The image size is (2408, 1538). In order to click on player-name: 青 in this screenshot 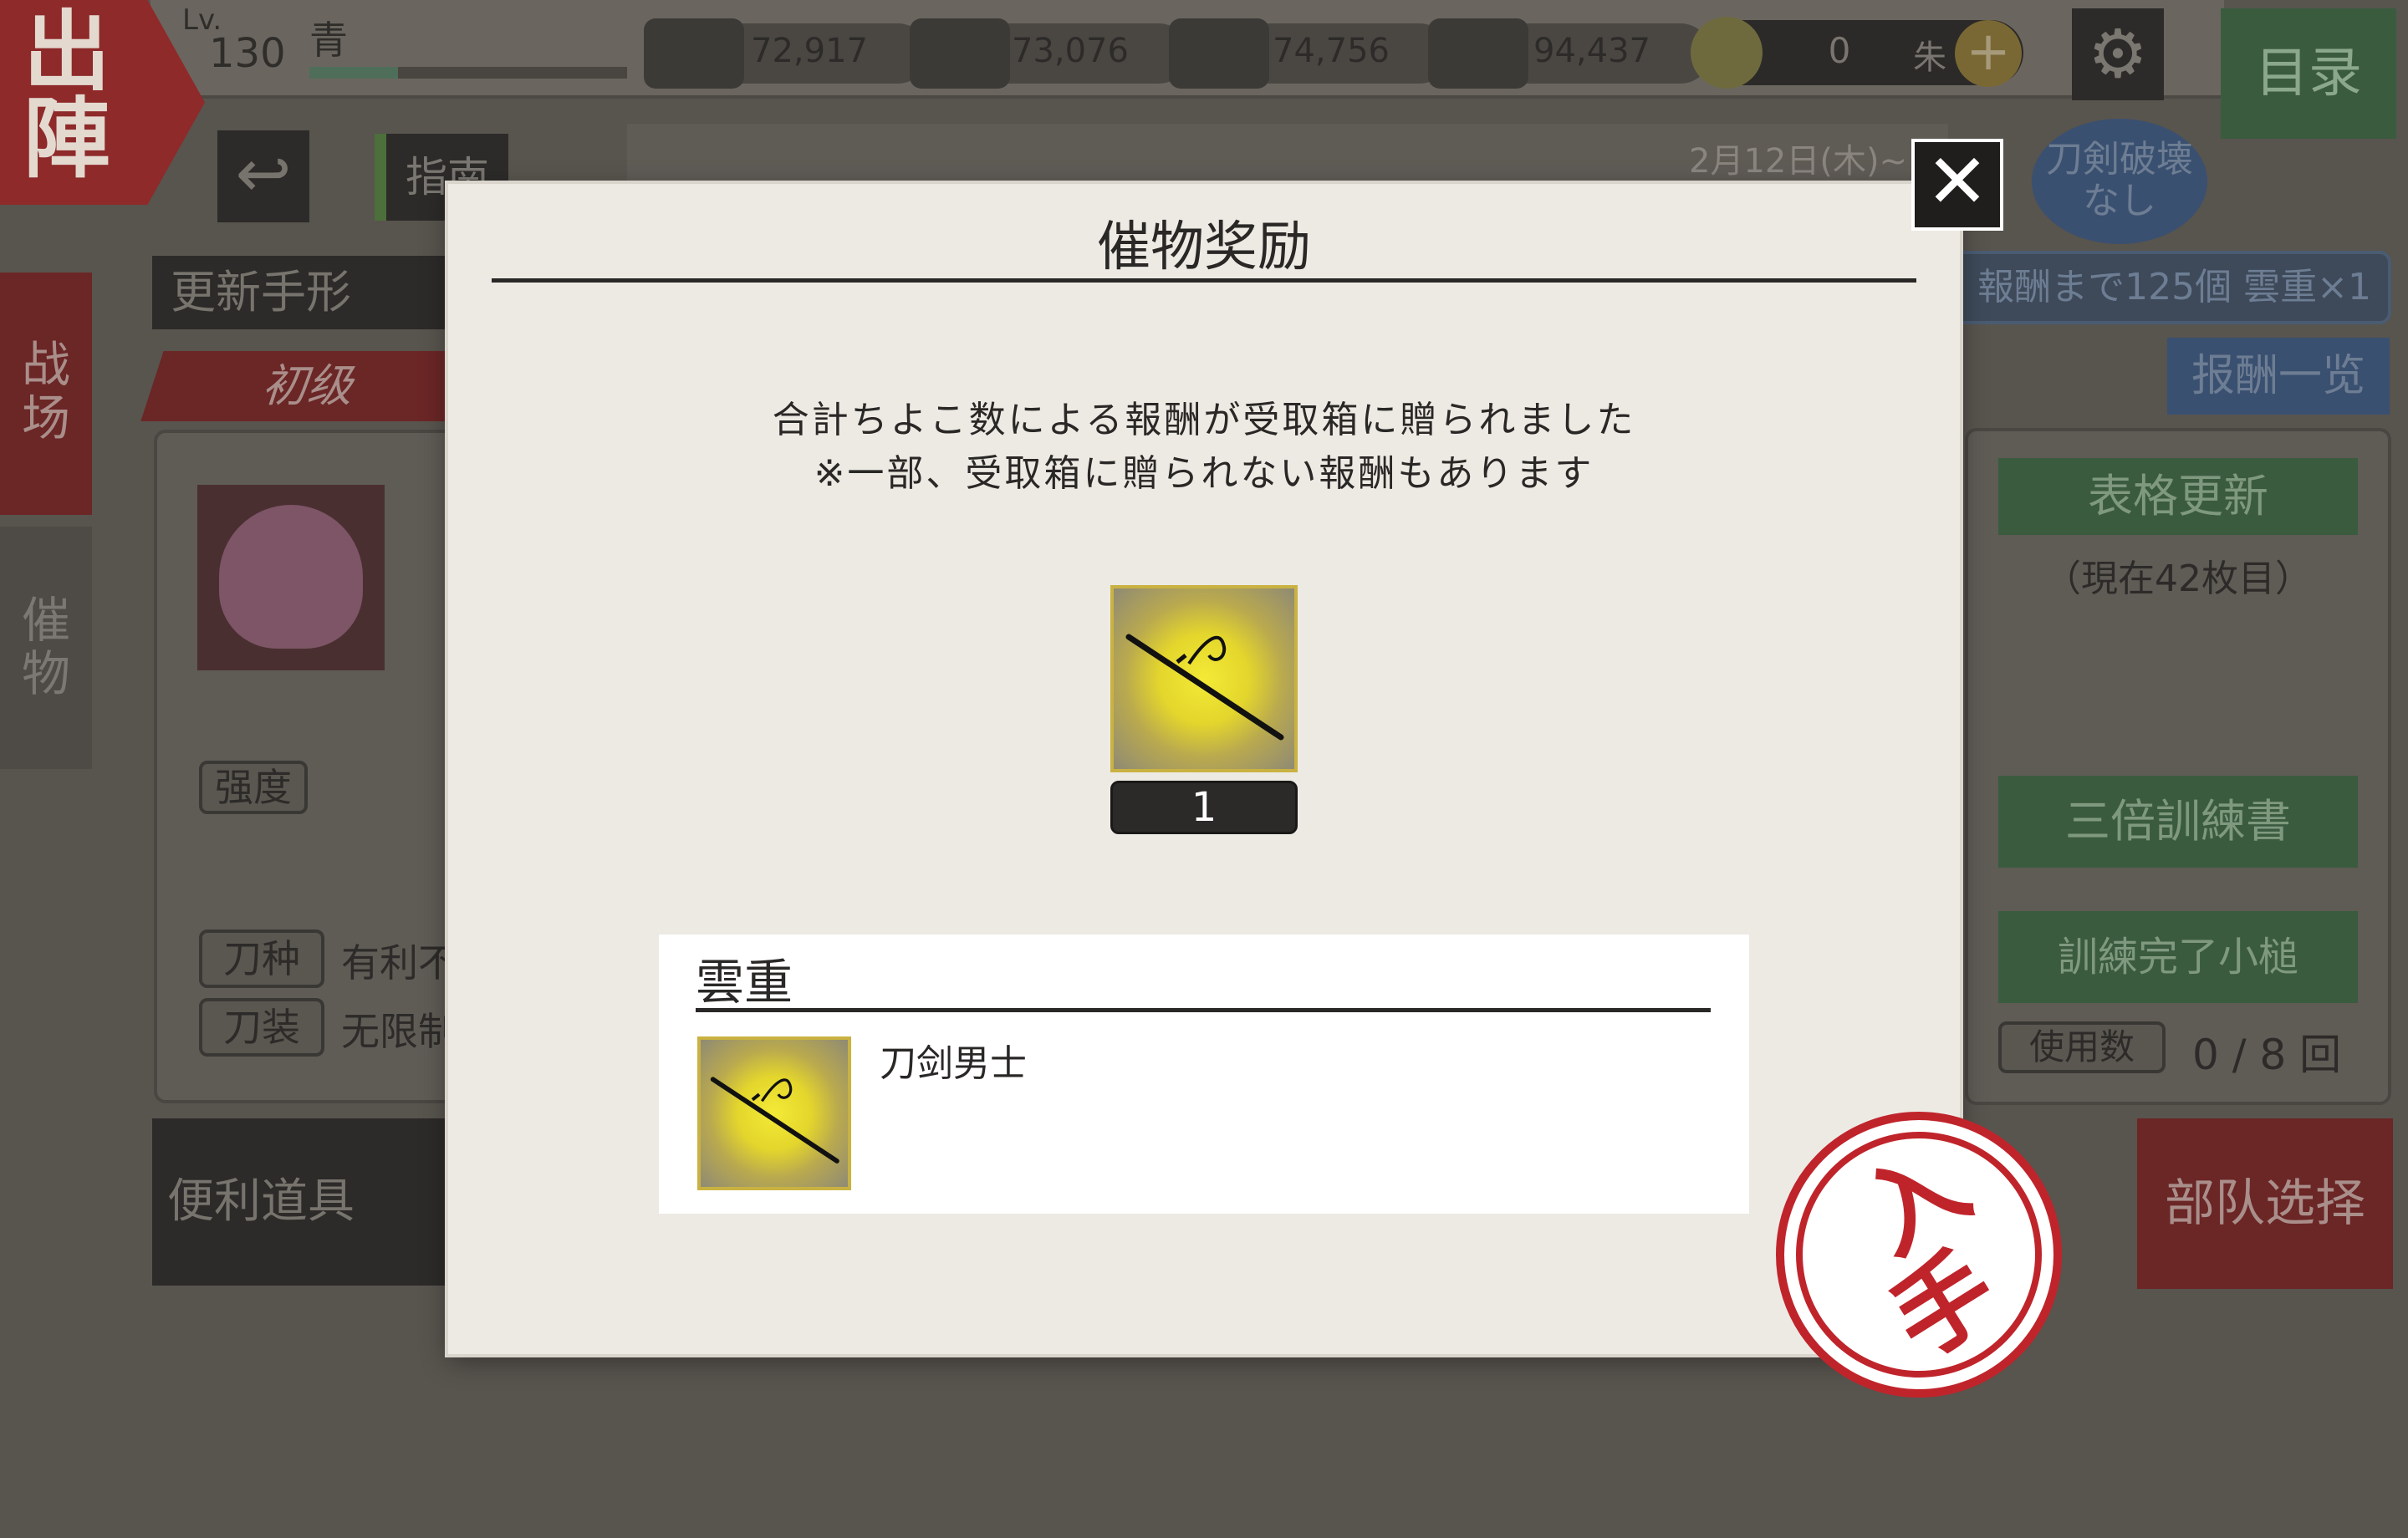, I will do `click(329, 41)`.